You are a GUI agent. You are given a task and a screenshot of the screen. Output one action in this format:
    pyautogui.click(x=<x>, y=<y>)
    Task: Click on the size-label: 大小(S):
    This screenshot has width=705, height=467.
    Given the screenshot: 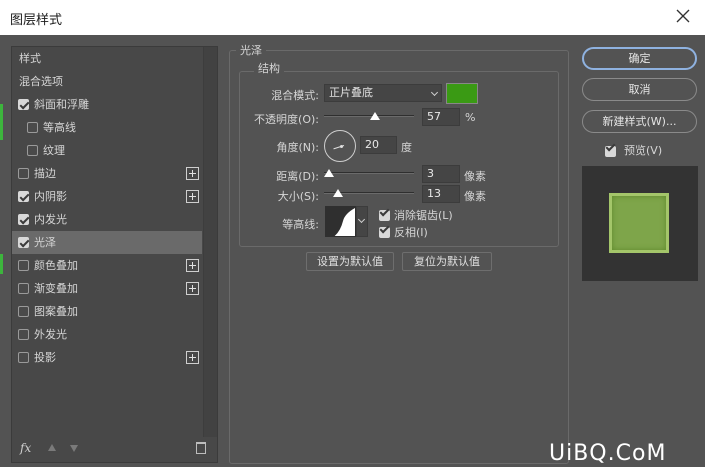 What is the action you would take?
    pyautogui.click(x=298, y=196)
    